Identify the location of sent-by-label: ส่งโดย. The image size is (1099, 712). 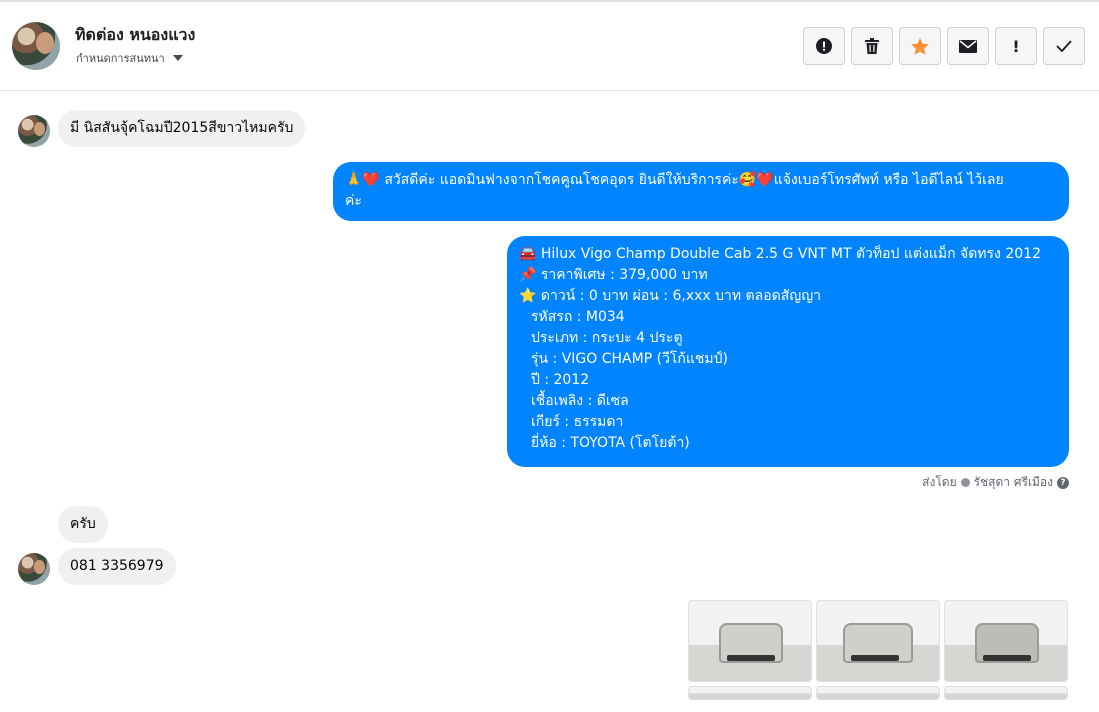
(939, 482).